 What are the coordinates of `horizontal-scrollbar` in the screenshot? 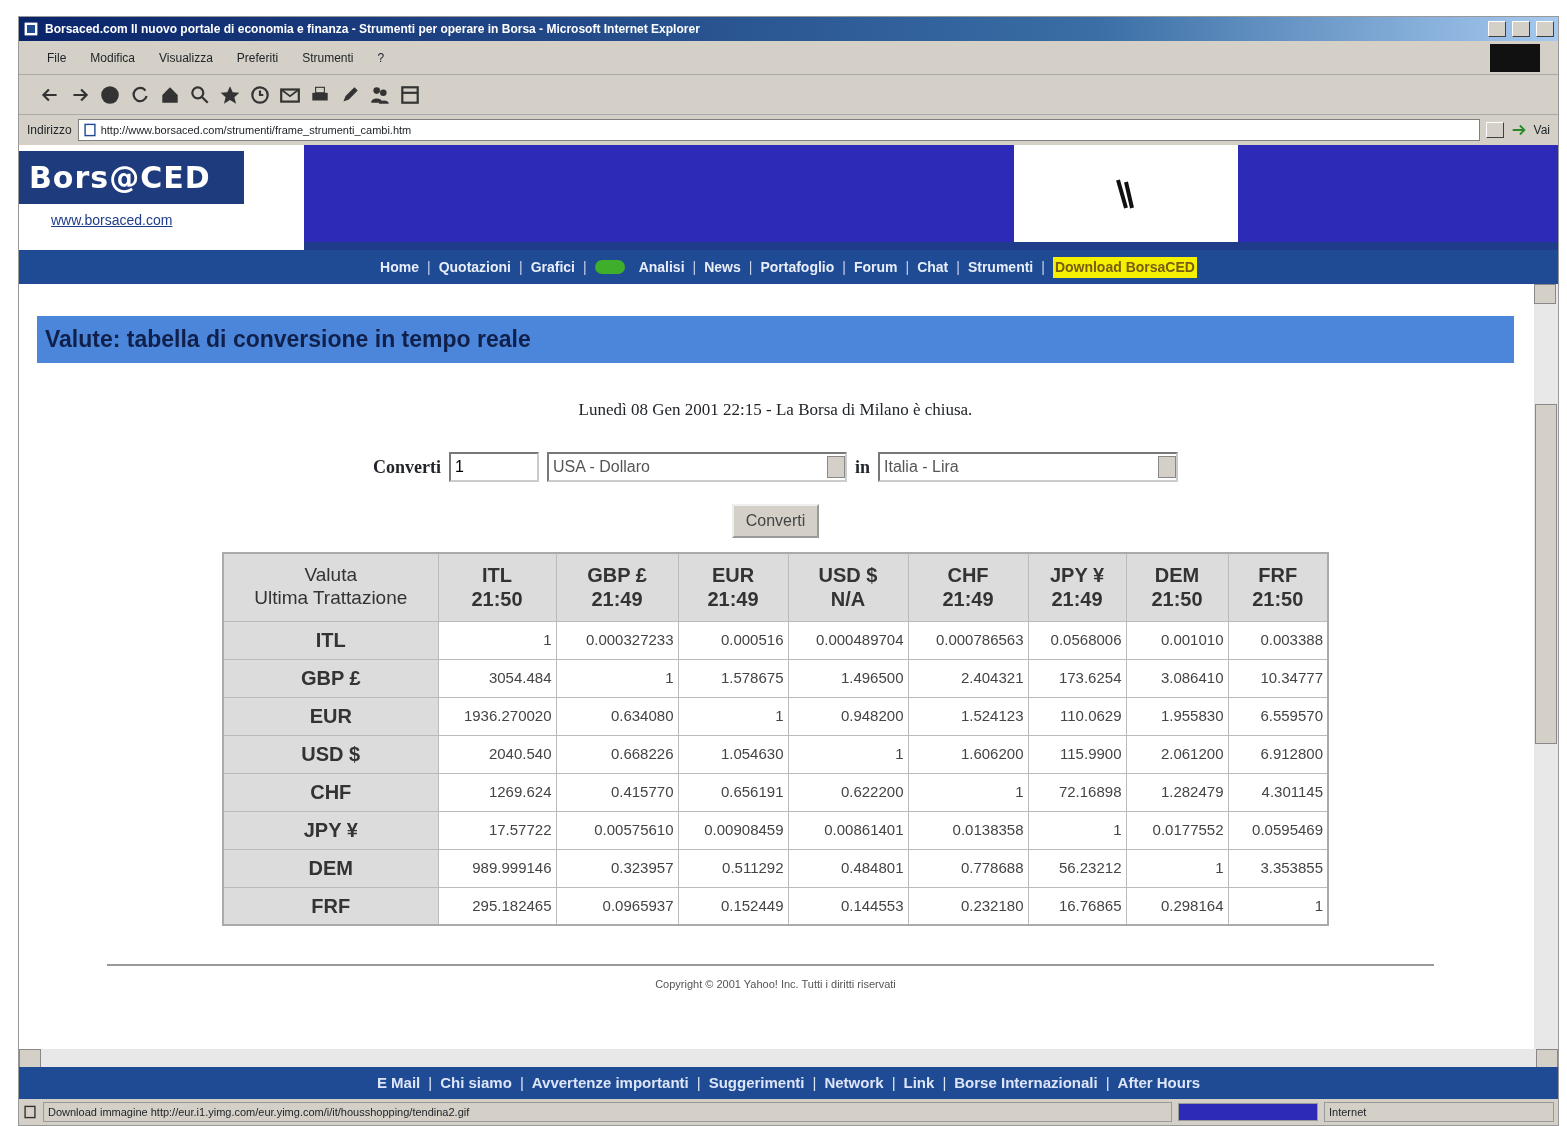 It's located at (788, 1058).